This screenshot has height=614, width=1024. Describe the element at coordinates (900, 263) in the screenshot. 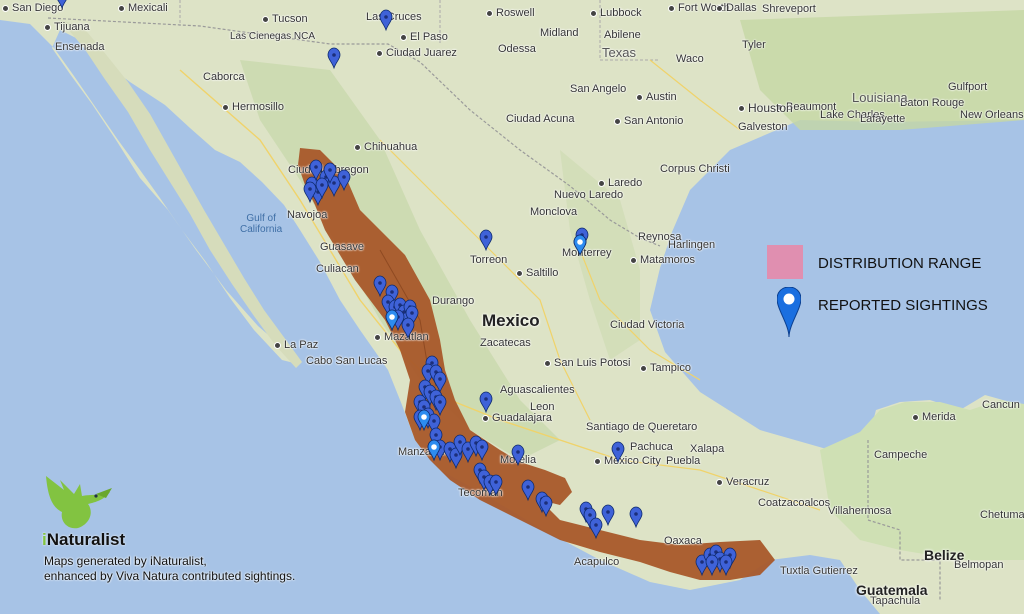

I see `legend-range-label: DISTRIBUTION RANGE` at that location.